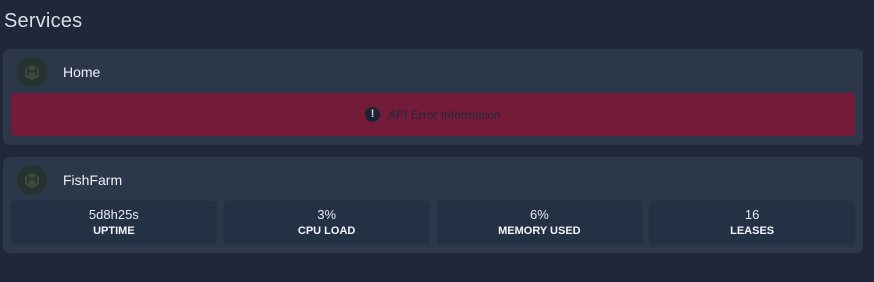 The image size is (874, 282). Describe the element at coordinates (58, 72) in the screenshot. I see `service-header: Home` at that location.